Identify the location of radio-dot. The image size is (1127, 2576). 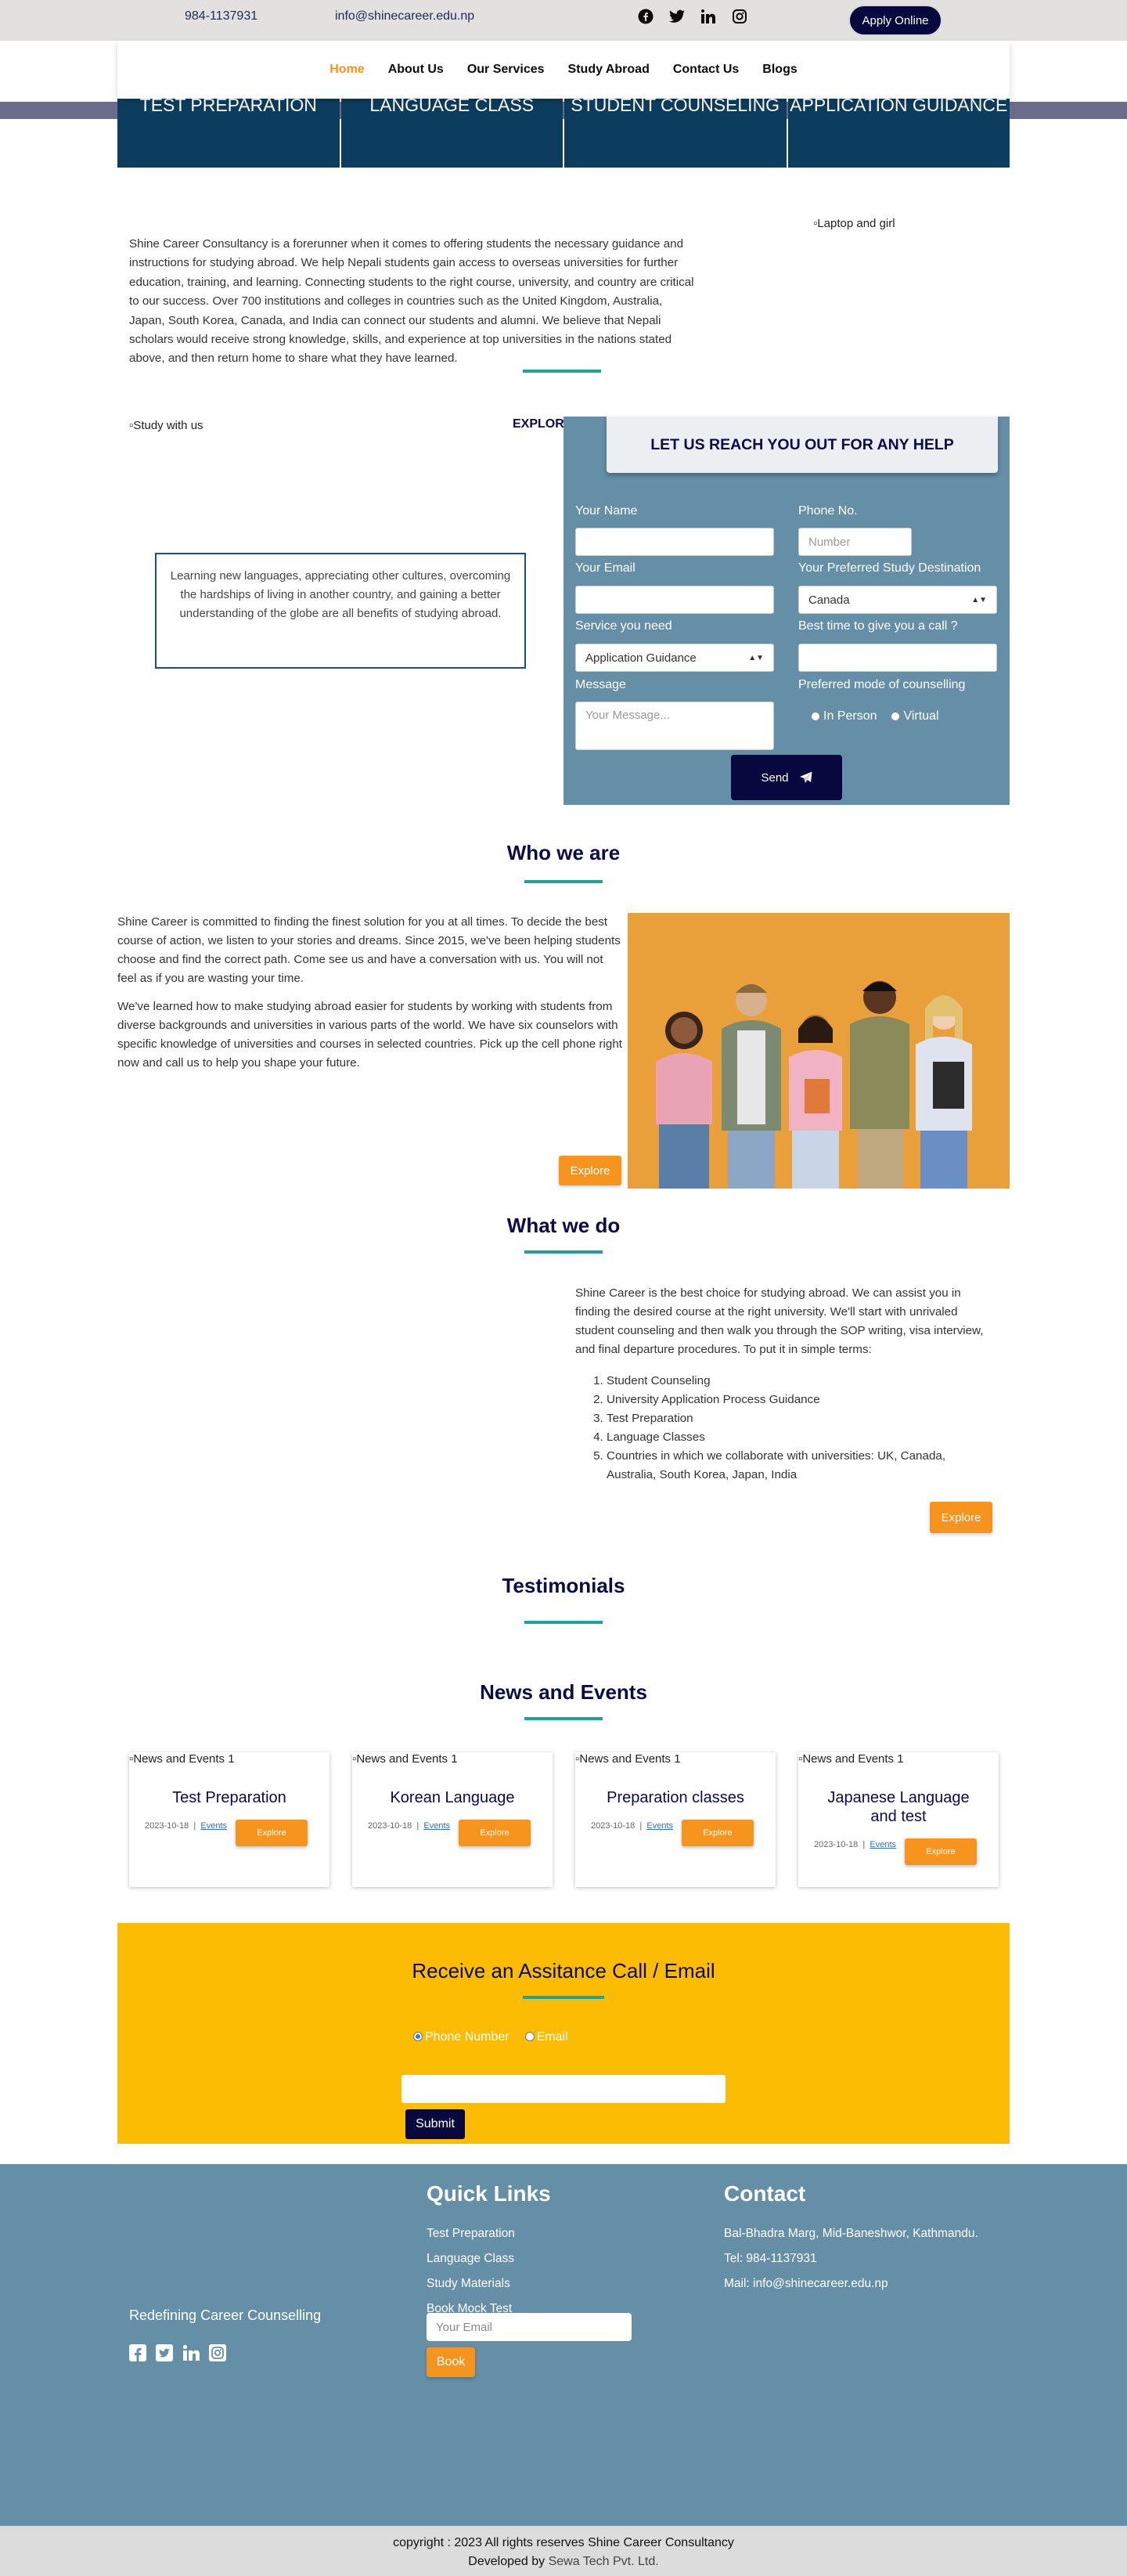
(529, 2036).